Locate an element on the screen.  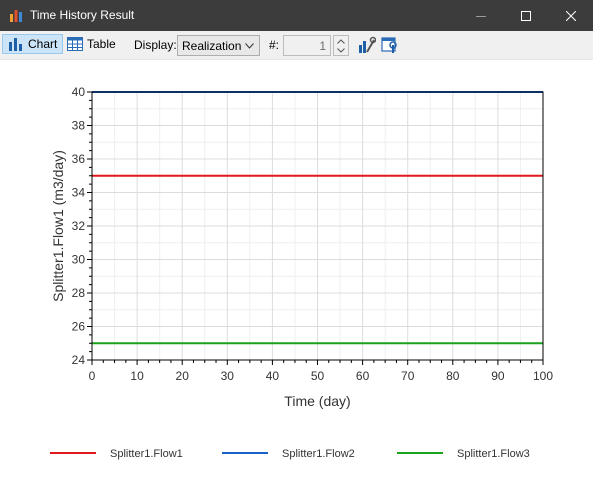
x-tick-label: 0 is located at coordinates (92, 376).